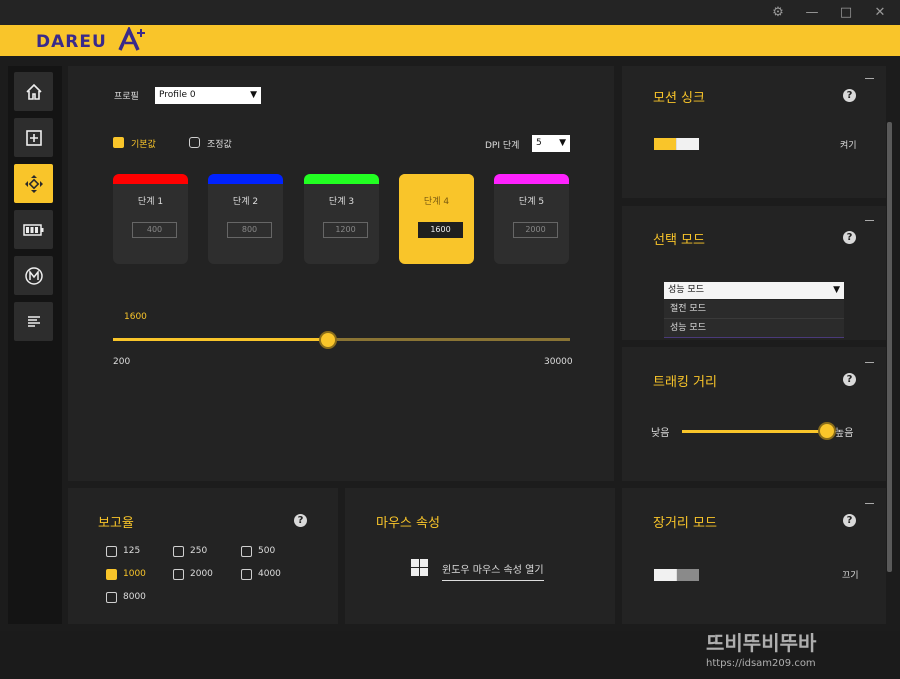 This screenshot has height=679, width=900. I want to click on profile-select: Profile 0 ▼, so click(208, 95).